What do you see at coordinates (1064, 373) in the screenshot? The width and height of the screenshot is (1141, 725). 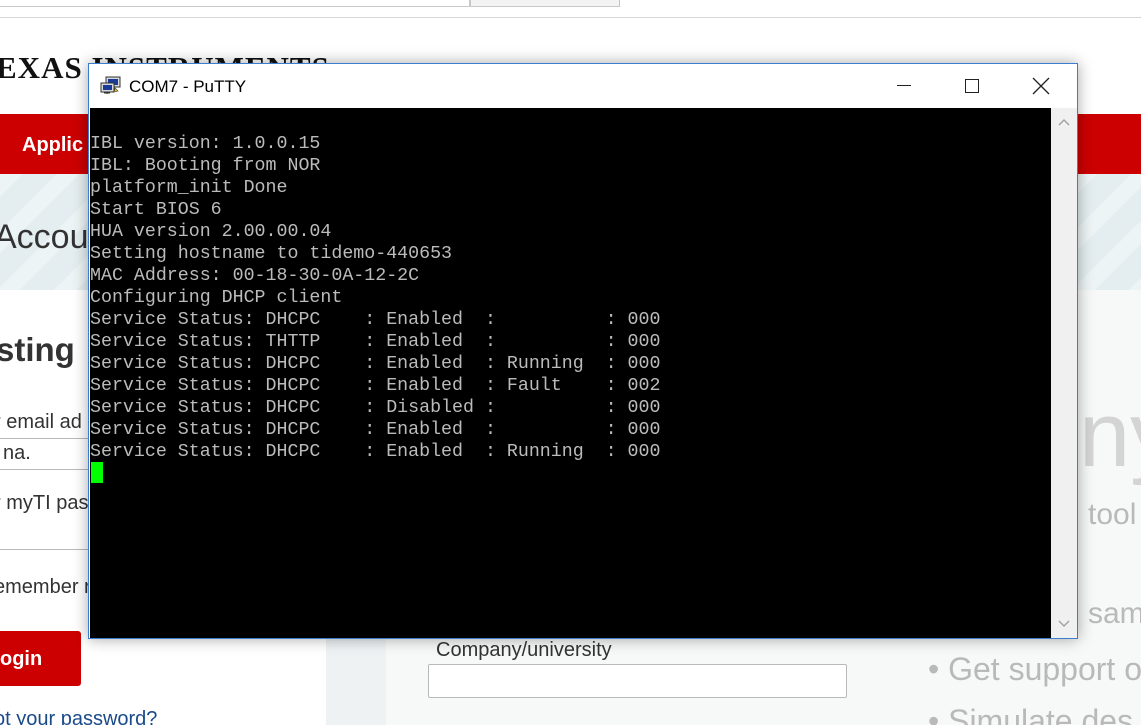 I see `vertical-scrollbar` at bounding box center [1064, 373].